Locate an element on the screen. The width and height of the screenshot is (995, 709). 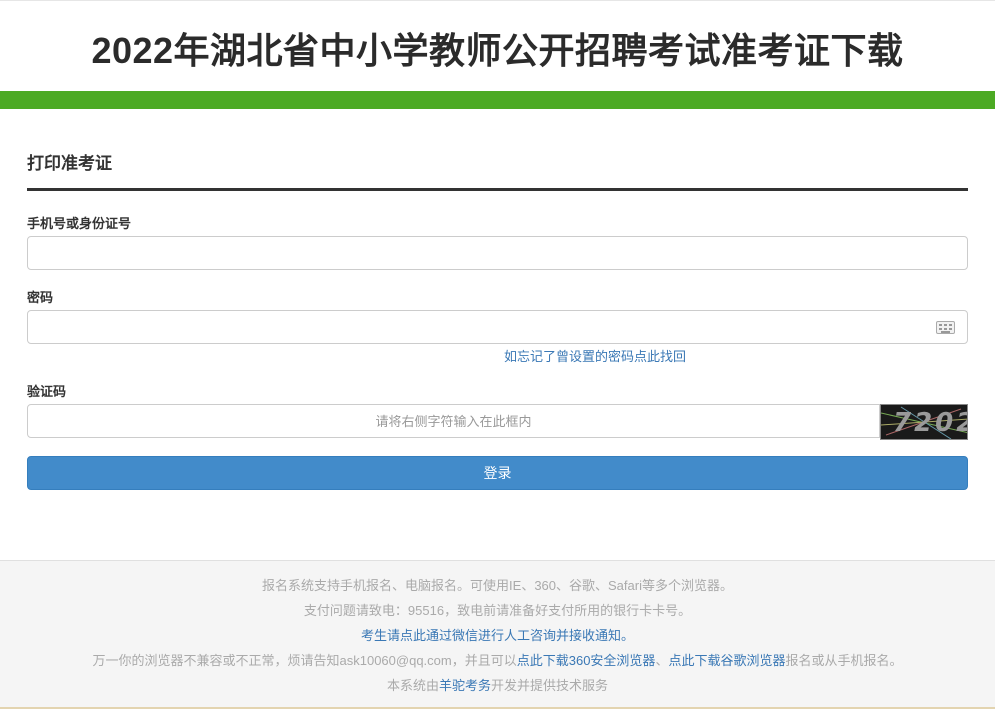
footer-credits: 本系统由羊驼考务开发并提供技术服务 is located at coordinates (497, 684).